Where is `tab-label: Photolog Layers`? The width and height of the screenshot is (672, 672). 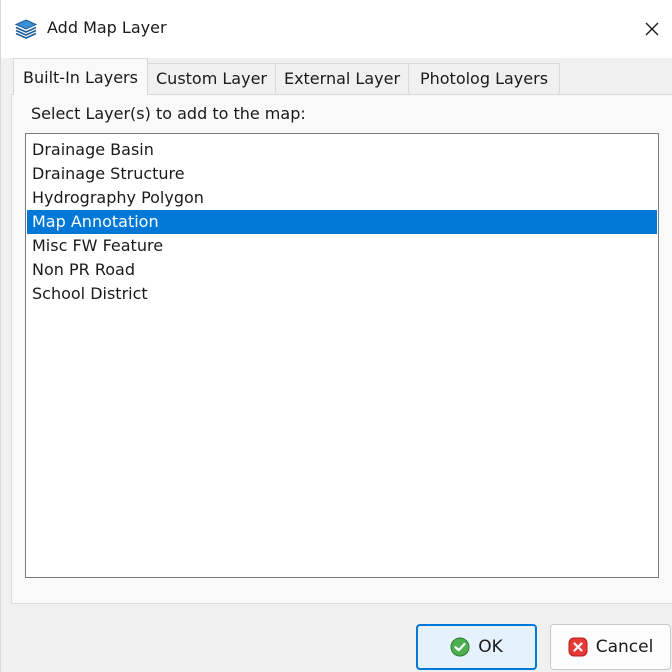
tab-label: Photolog Layers is located at coordinates (484, 78).